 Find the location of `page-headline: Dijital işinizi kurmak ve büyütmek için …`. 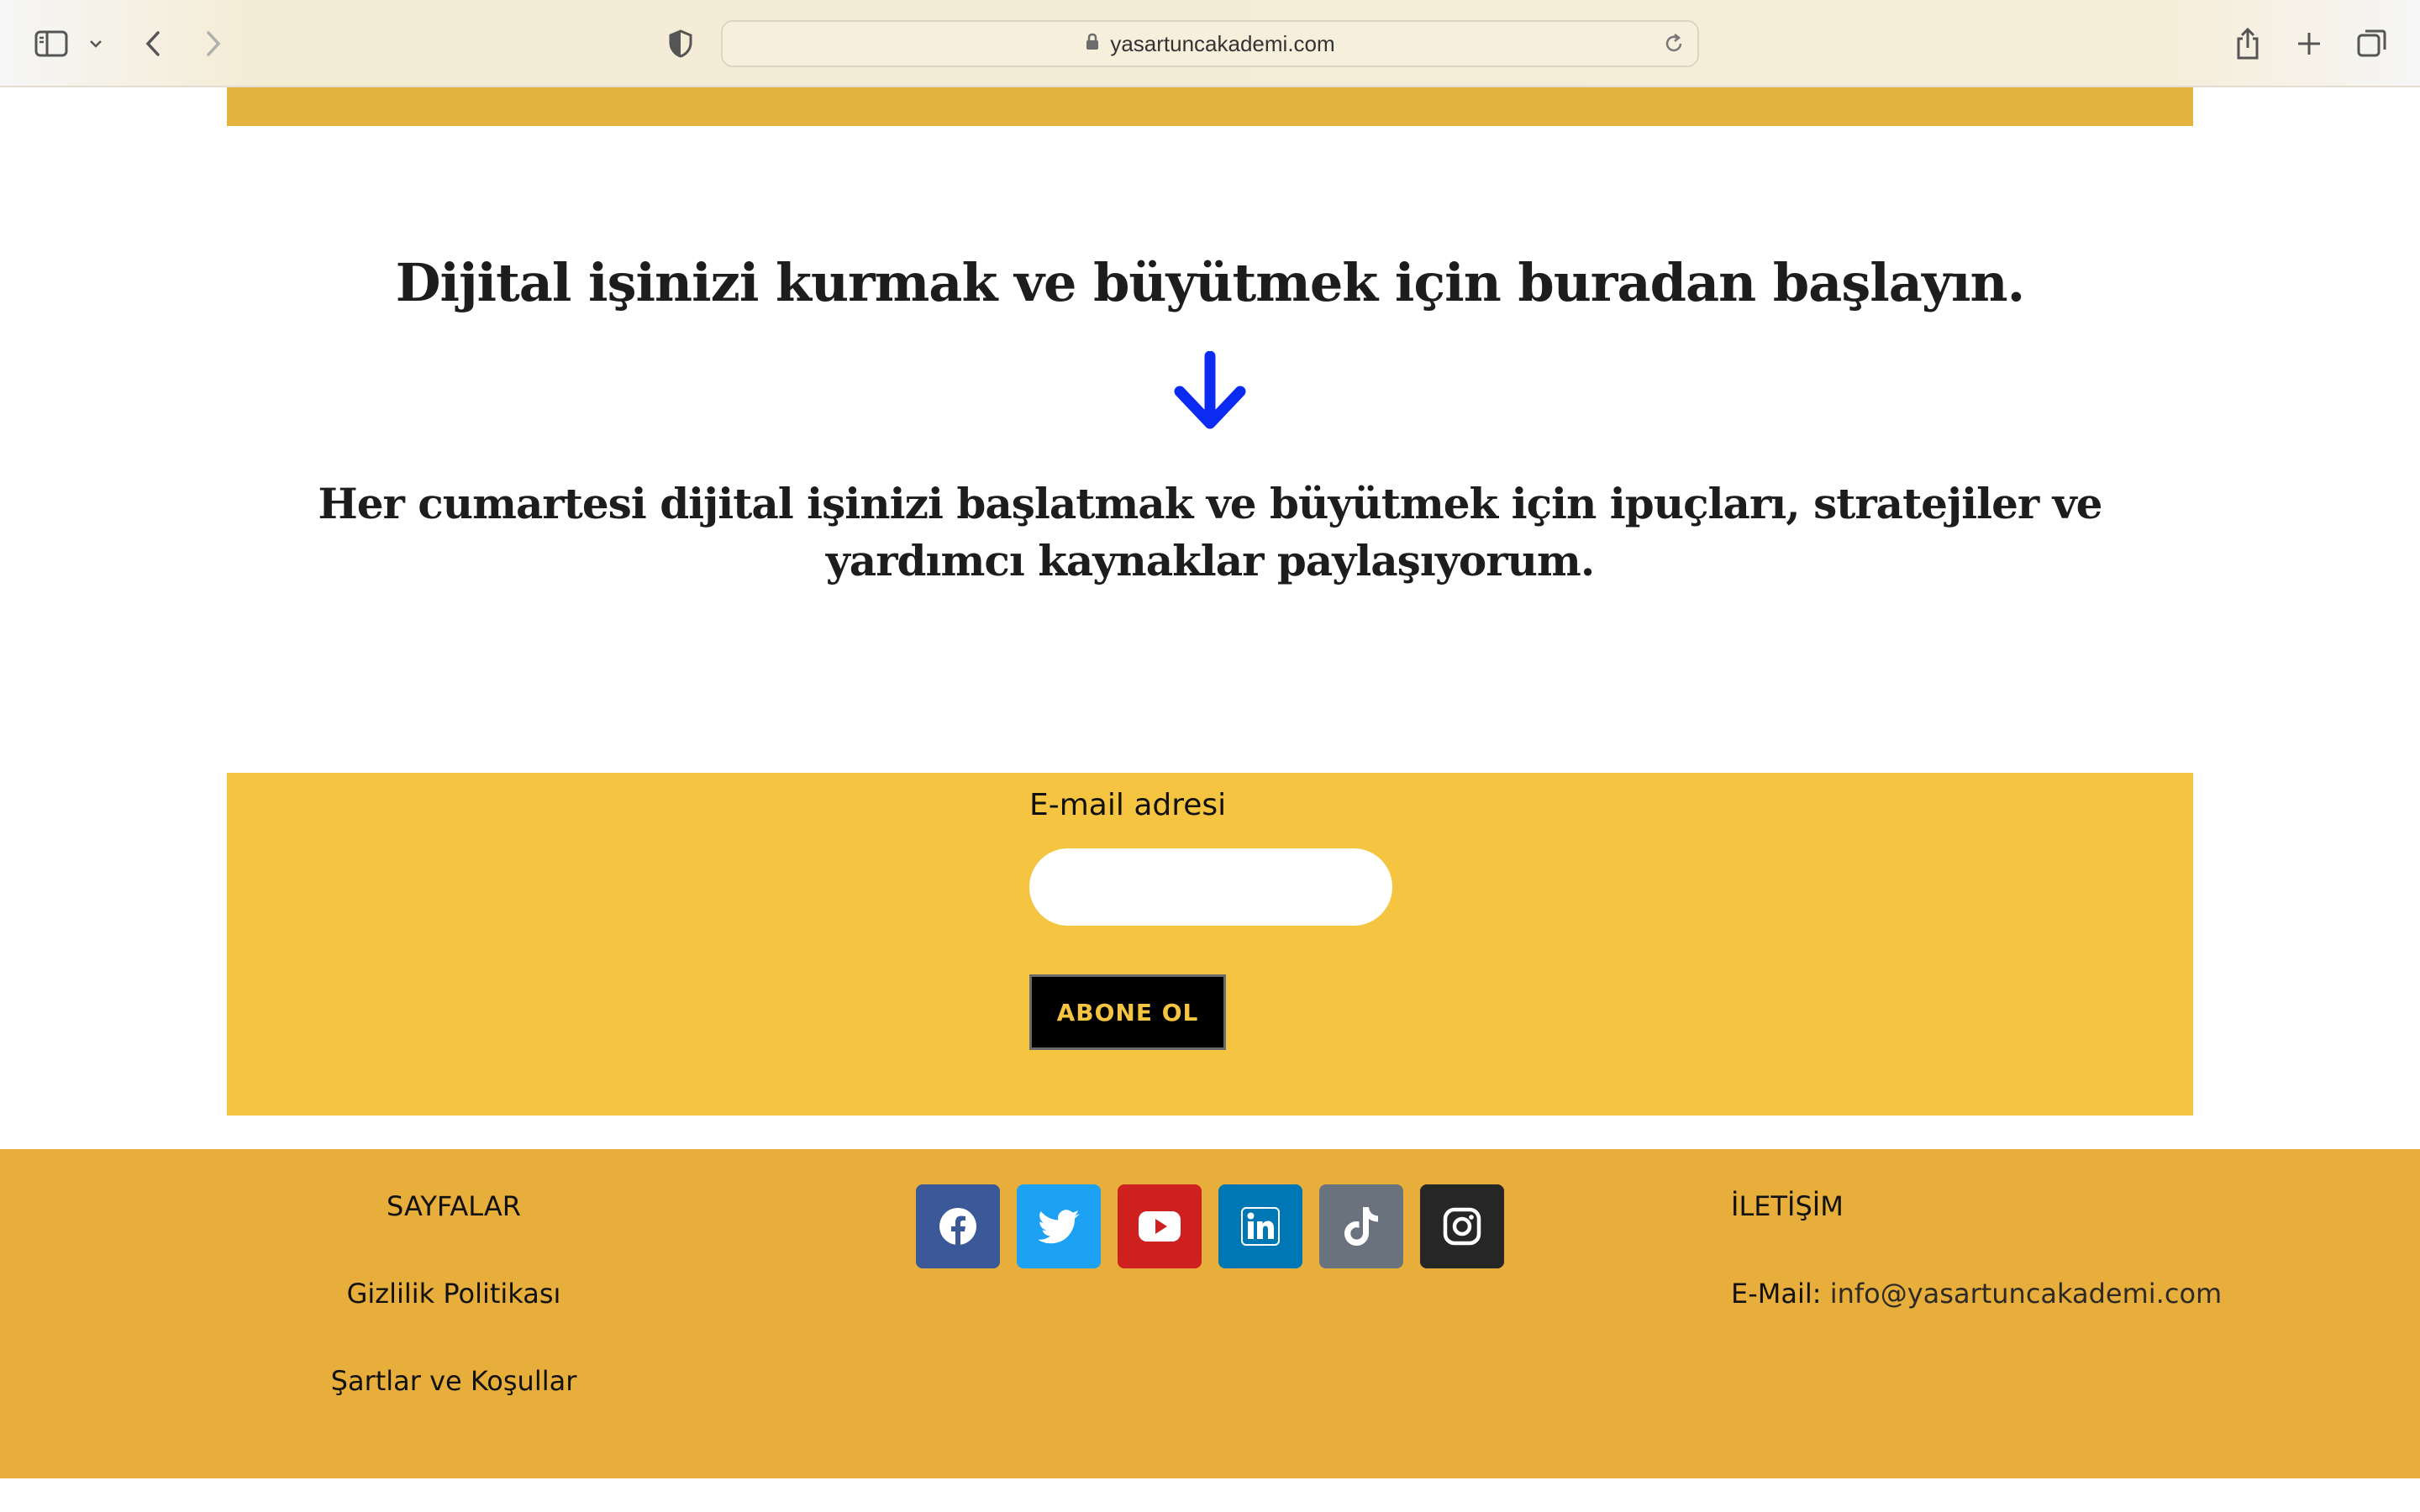

page-headline: Dijital işinizi kurmak ve büyütmek için … is located at coordinates (1210, 282).